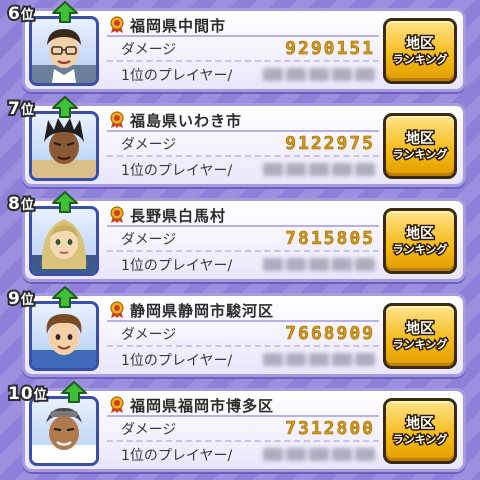 Image resolution: width=480 pixels, height=480 pixels. I want to click on damage-value: 9290151, so click(330, 49).